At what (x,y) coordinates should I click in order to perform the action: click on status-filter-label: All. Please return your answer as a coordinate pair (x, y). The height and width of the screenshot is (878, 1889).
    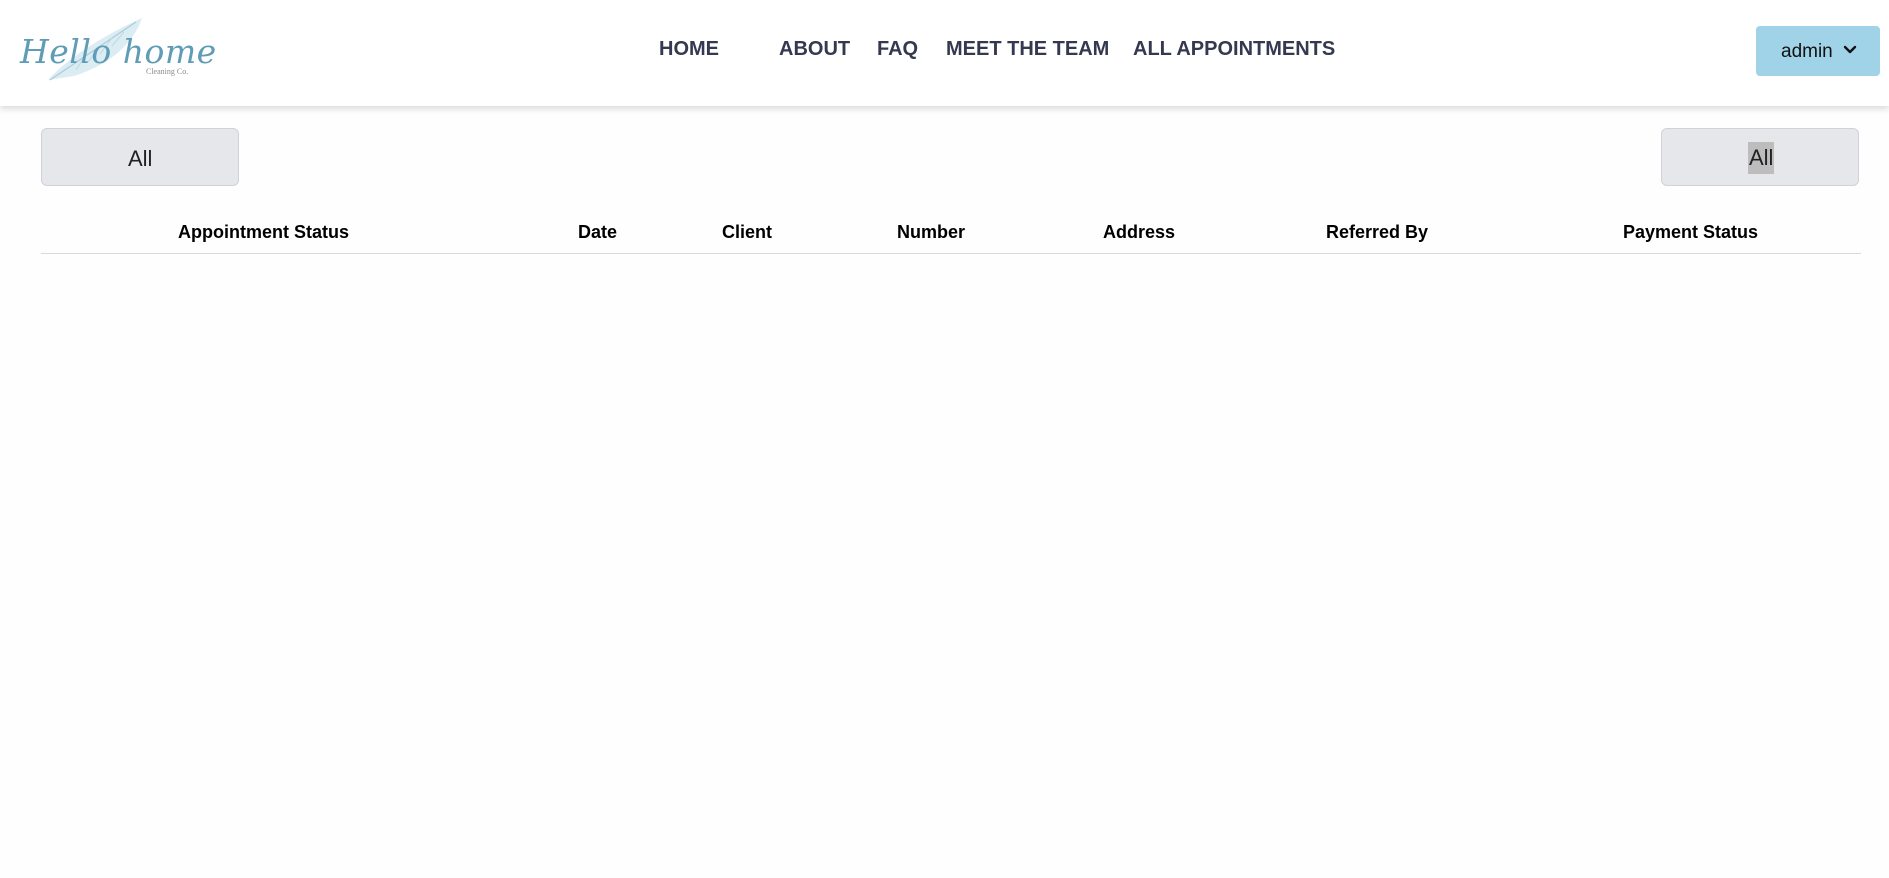
    Looking at the image, I should click on (140, 158).